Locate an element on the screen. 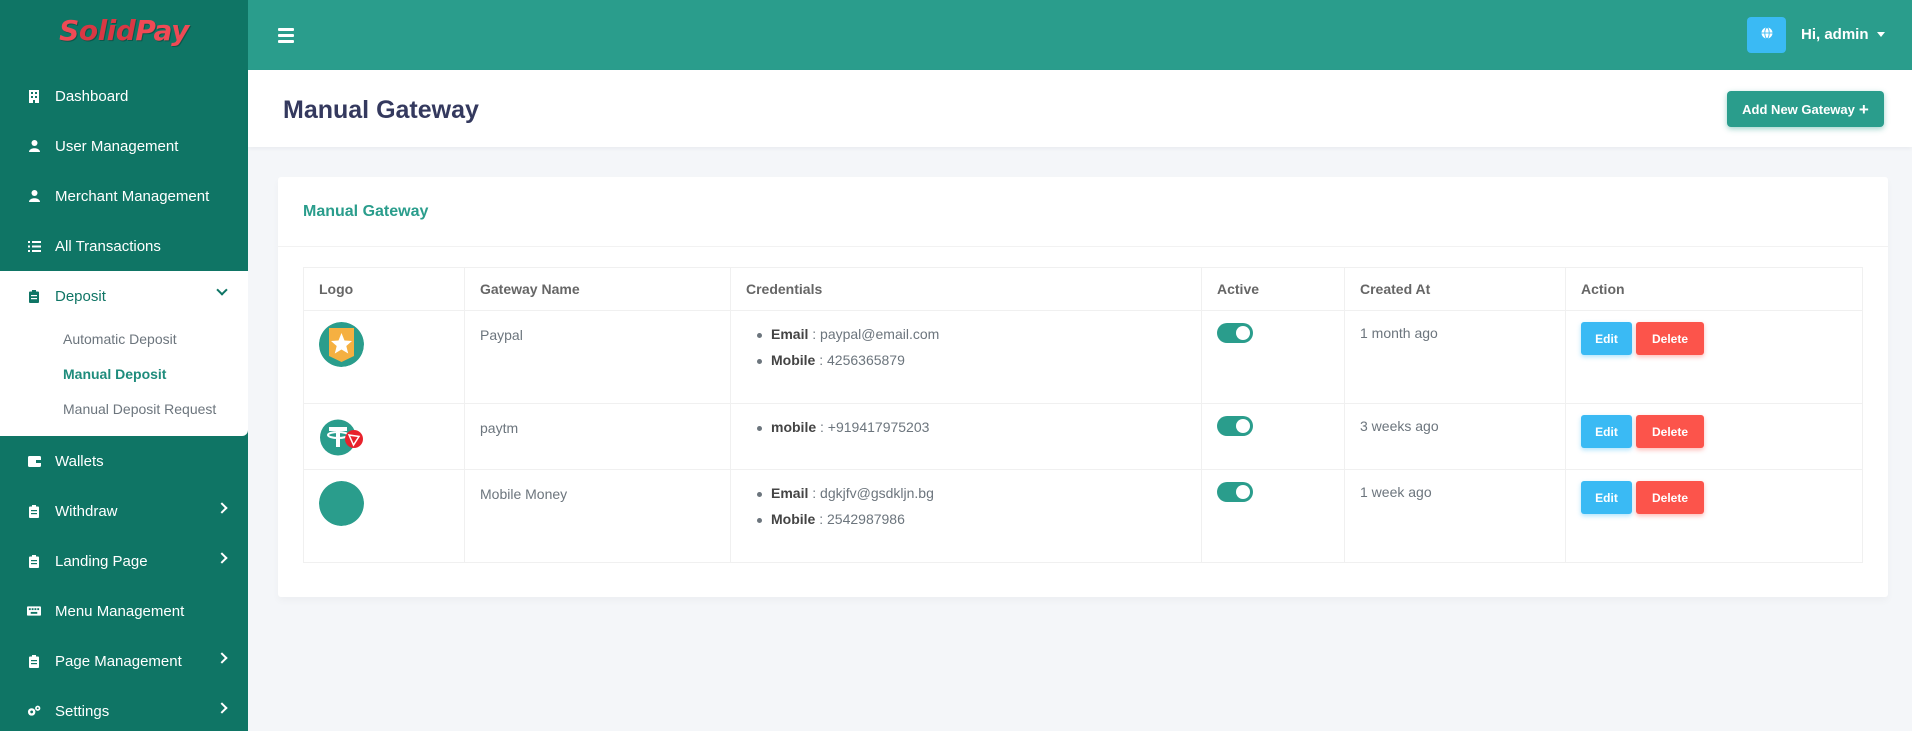  solidpay-logo: SolidPay is located at coordinates (124, 30).